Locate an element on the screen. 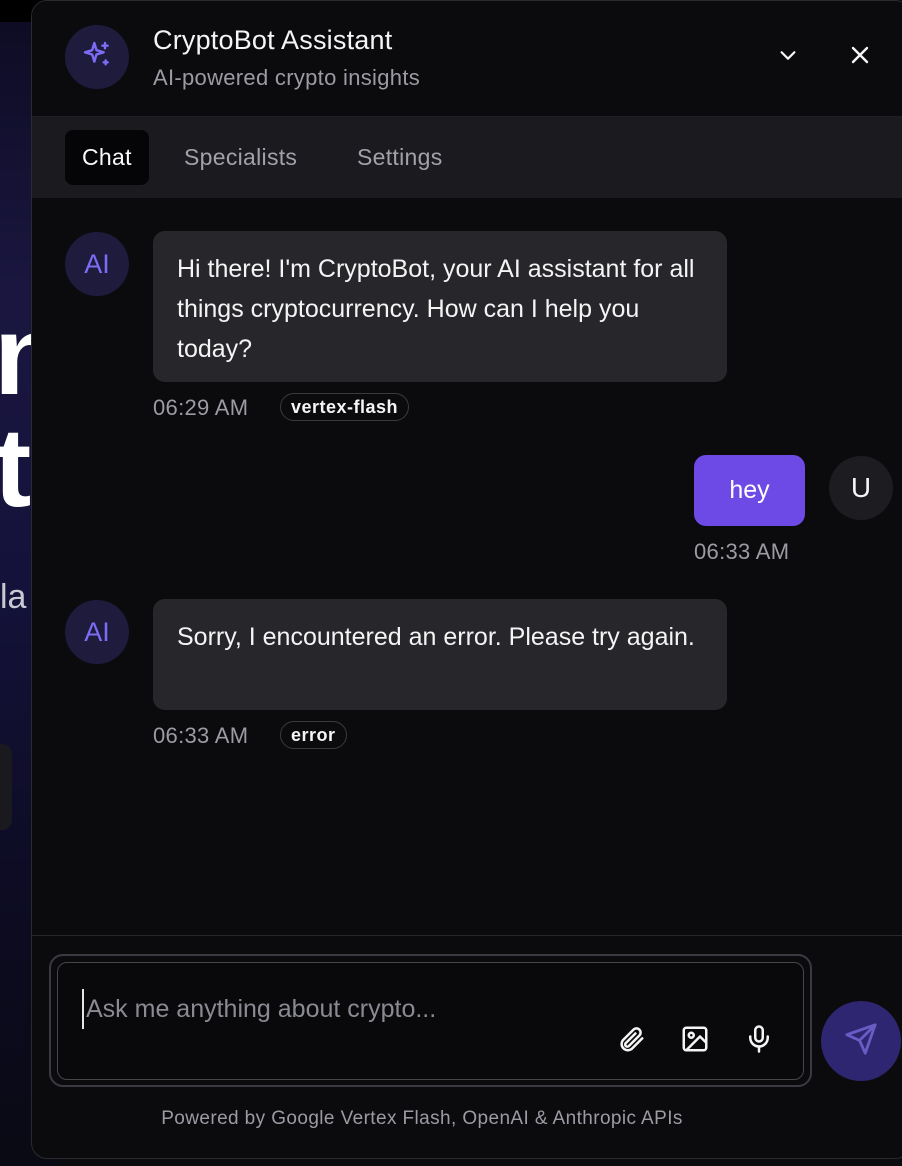  image-icon is located at coordinates (695, 1041).